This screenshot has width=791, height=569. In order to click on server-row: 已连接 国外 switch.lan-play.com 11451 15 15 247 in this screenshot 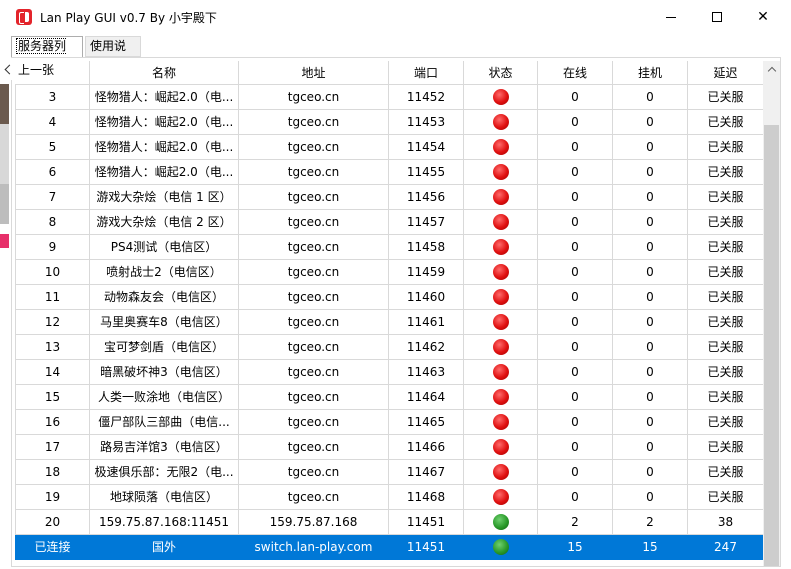, I will do `click(389, 546)`.